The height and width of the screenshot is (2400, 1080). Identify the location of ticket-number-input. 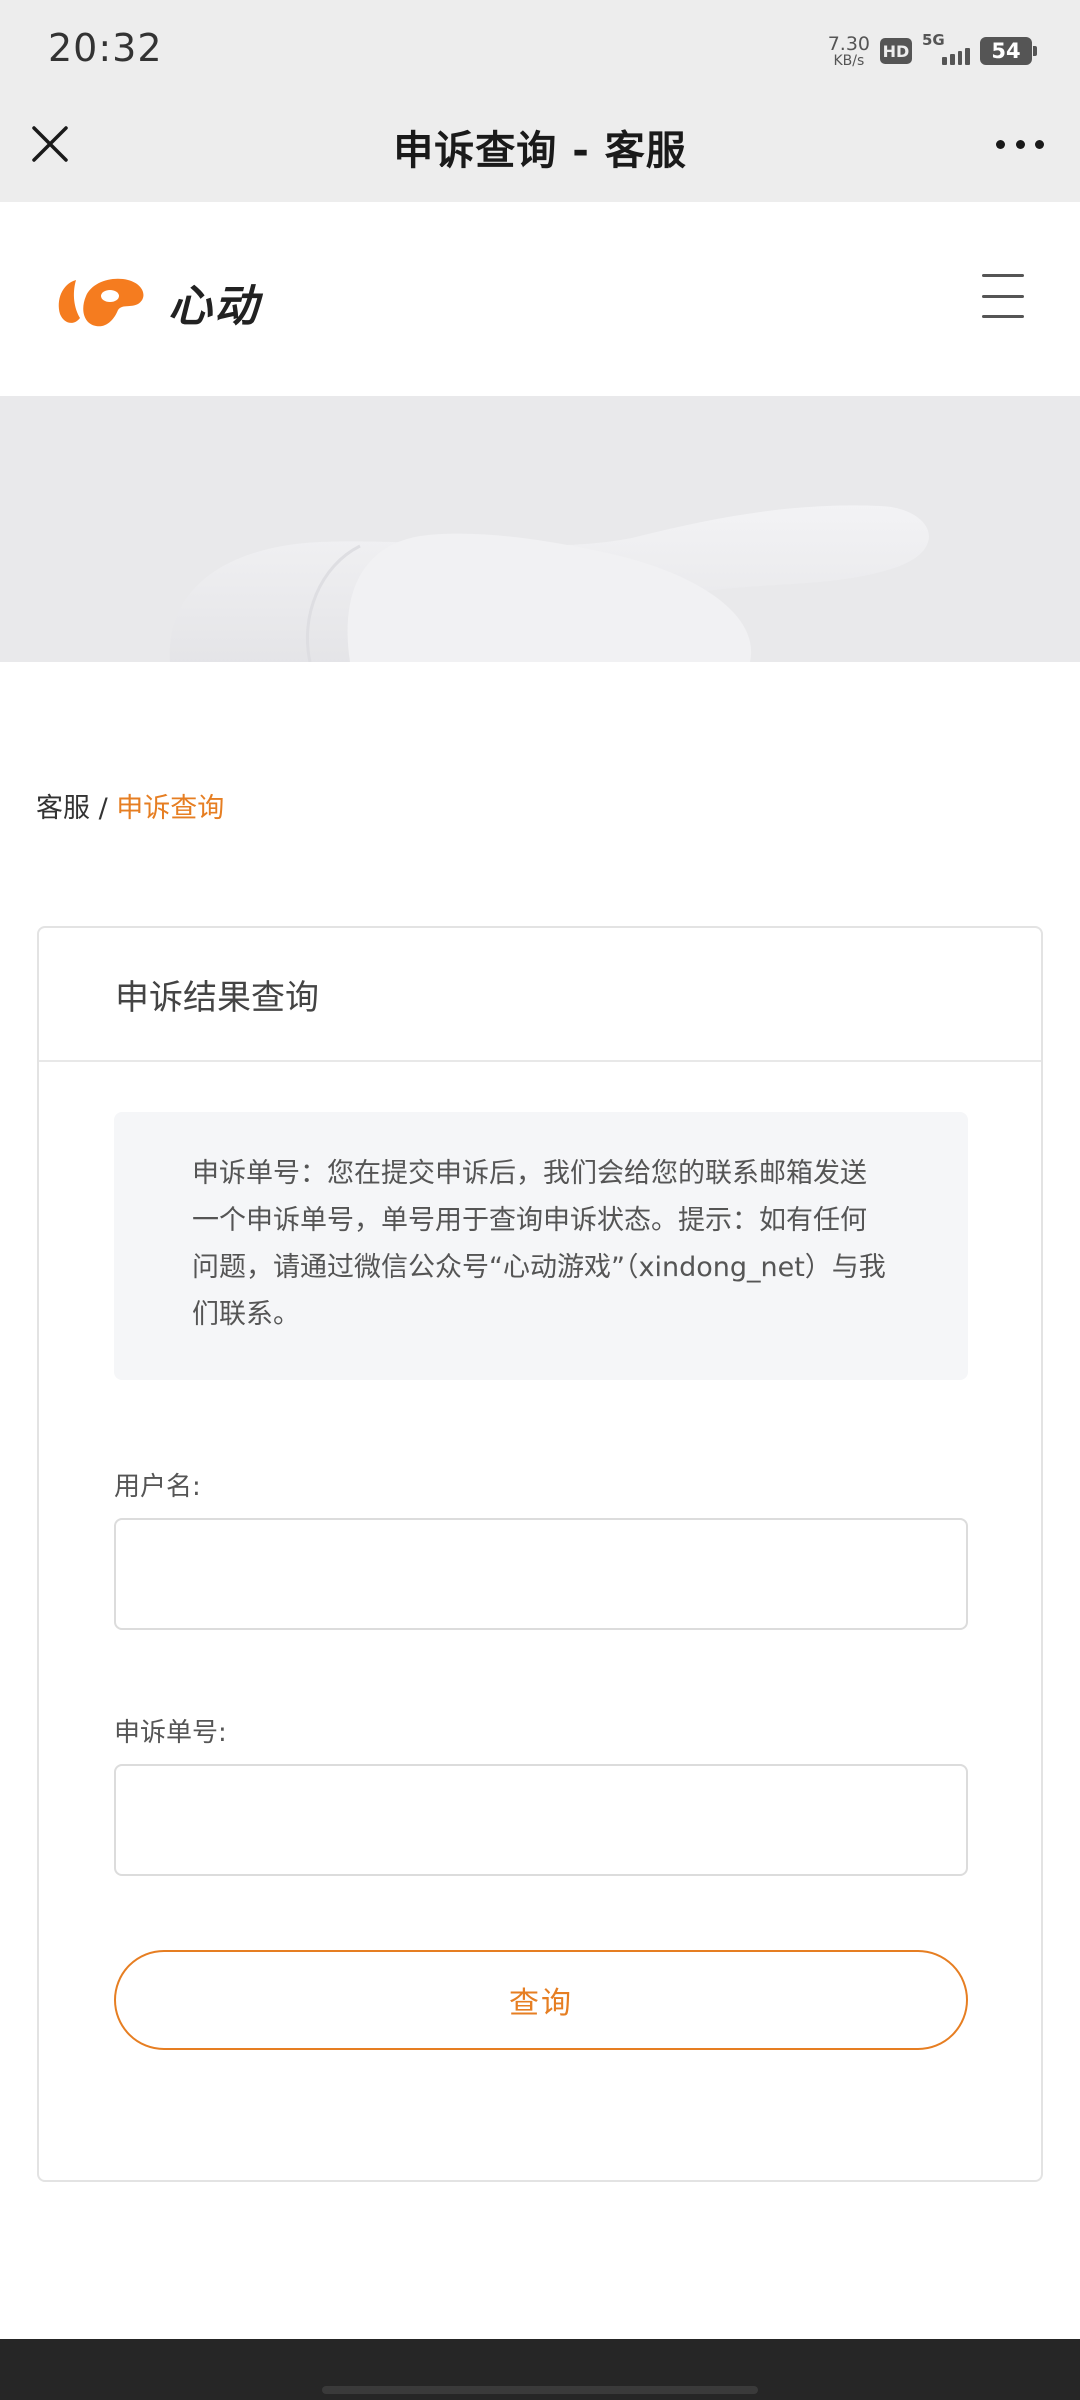
(541, 1820).